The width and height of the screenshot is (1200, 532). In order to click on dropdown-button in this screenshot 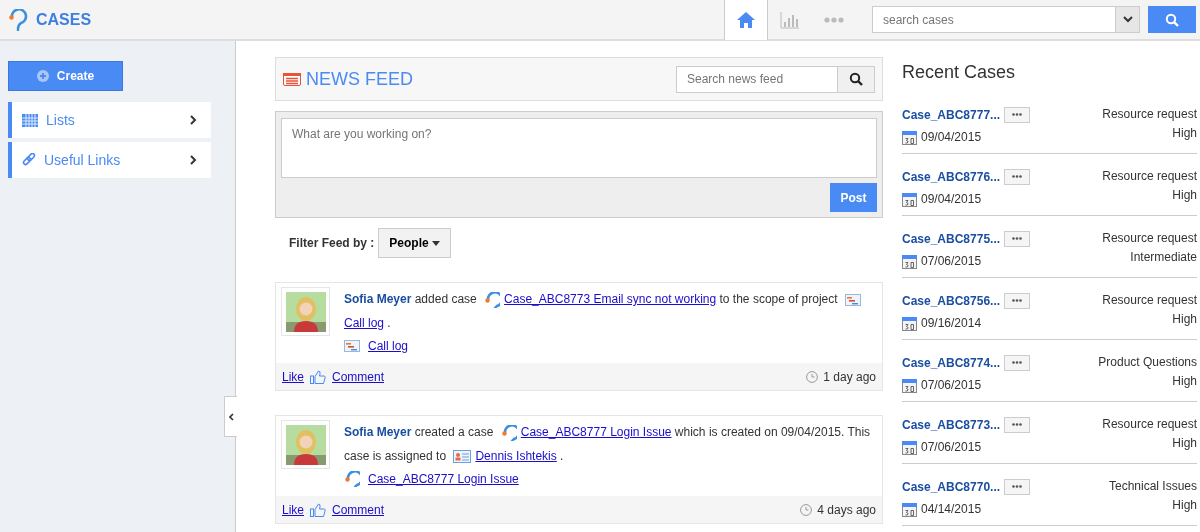, I will do `click(1128, 19)`.